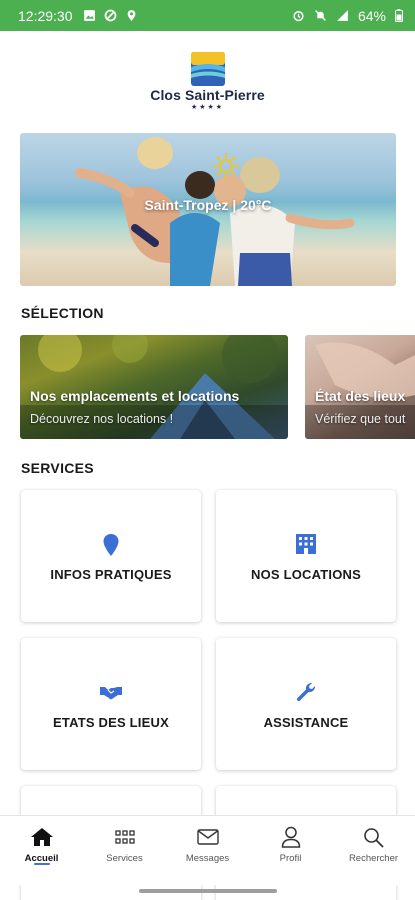  Describe the element at coordinates (208, 205) in the screenshot. I see `weather-caption: Saint-Tropez | 20°C` at that location.